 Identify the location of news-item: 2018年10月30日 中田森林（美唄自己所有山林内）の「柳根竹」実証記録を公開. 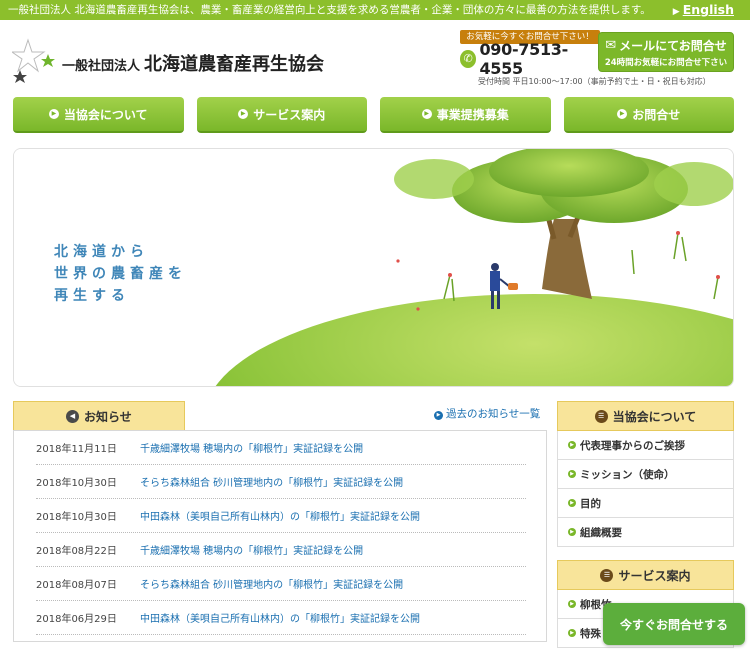
(281, 516).